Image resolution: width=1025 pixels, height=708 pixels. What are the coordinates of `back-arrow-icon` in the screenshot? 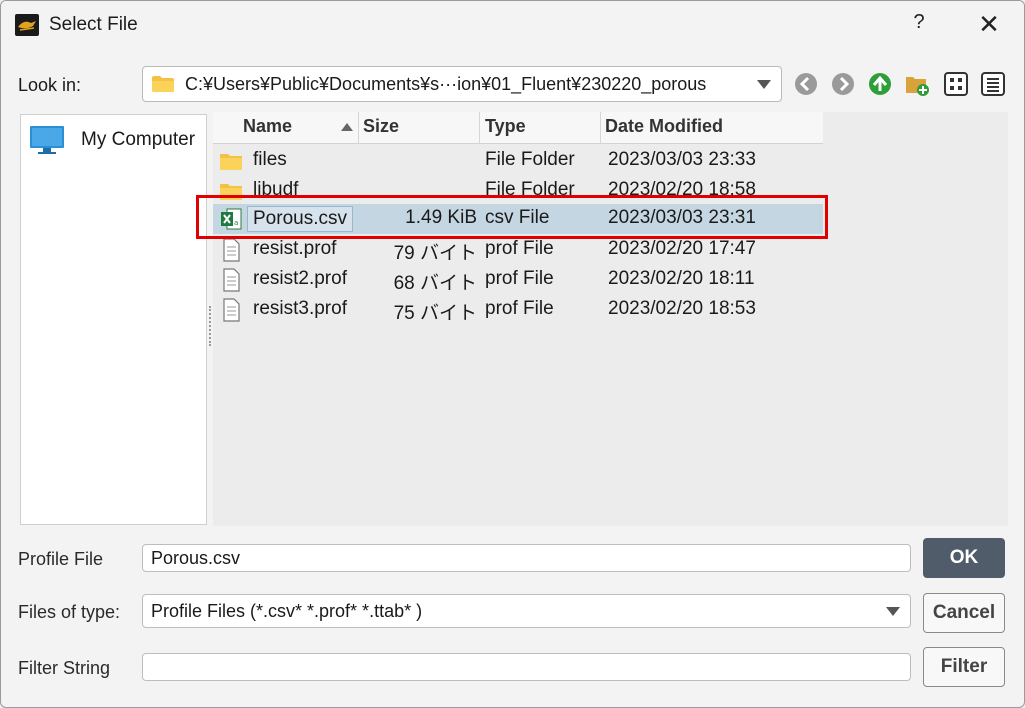 It's located at (806, 84).